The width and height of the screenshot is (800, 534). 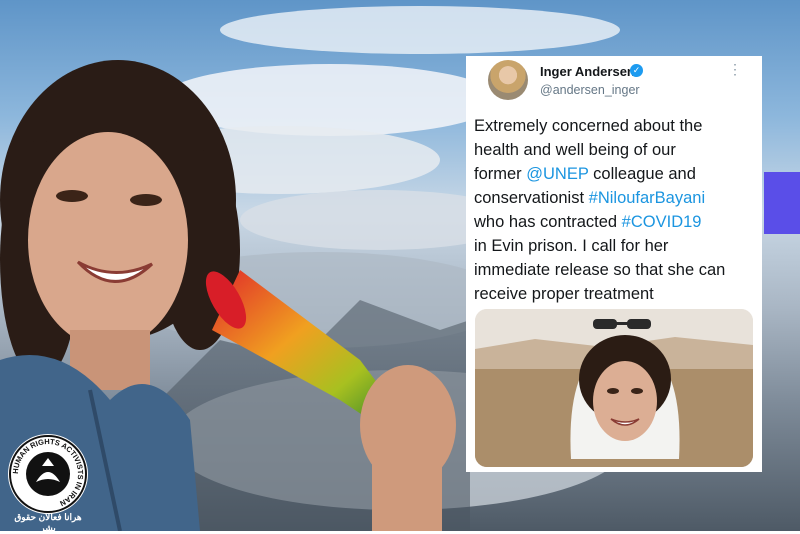 What do you see at coordinates (508, 80) in the screenshot?
I see `avatar` at bounding box center [508, 80].